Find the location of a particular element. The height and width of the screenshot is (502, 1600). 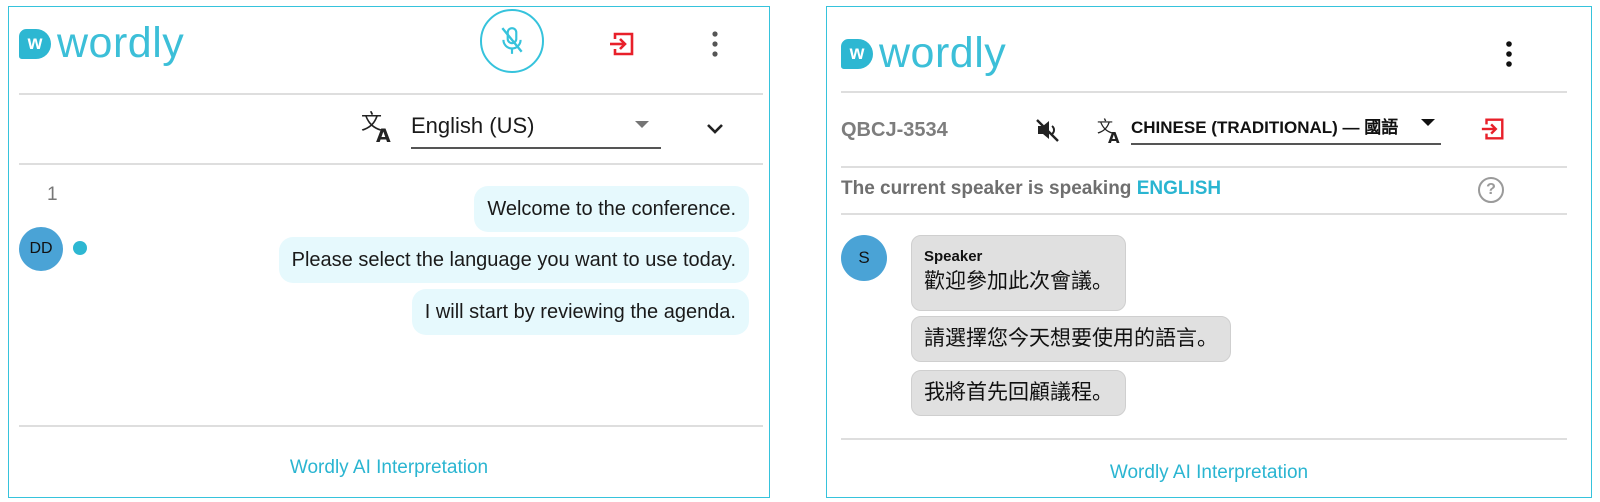

language-divider is located at coordinates (391, 164).